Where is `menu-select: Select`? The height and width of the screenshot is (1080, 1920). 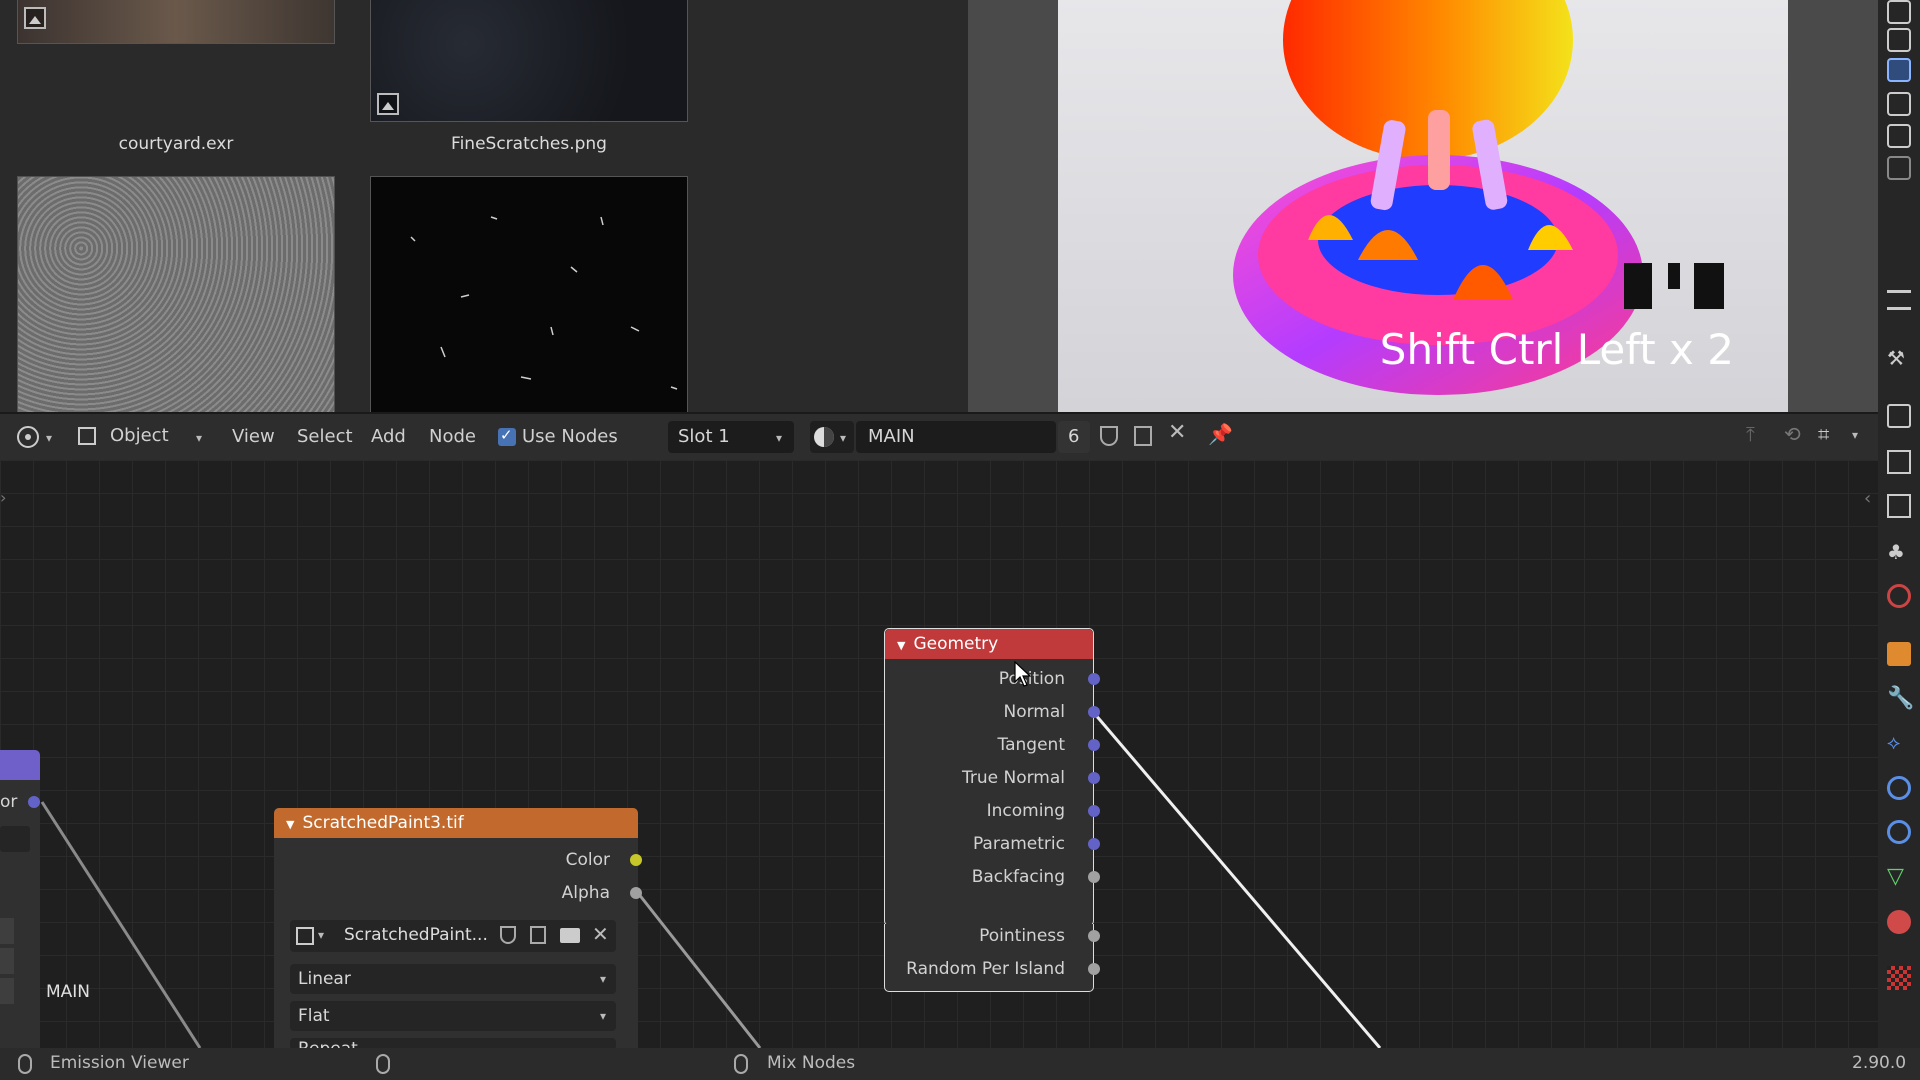 menu-select: Select is located at coordinates (325, 436).